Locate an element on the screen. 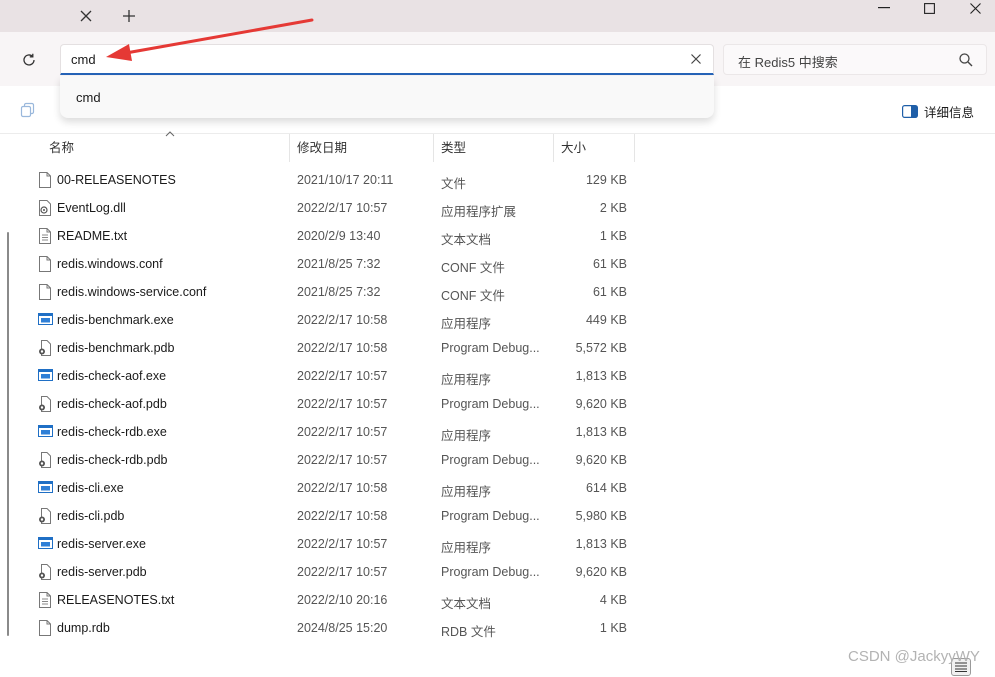 The image size is (995, 677). close-window-button is located at coordinates (975, 8).